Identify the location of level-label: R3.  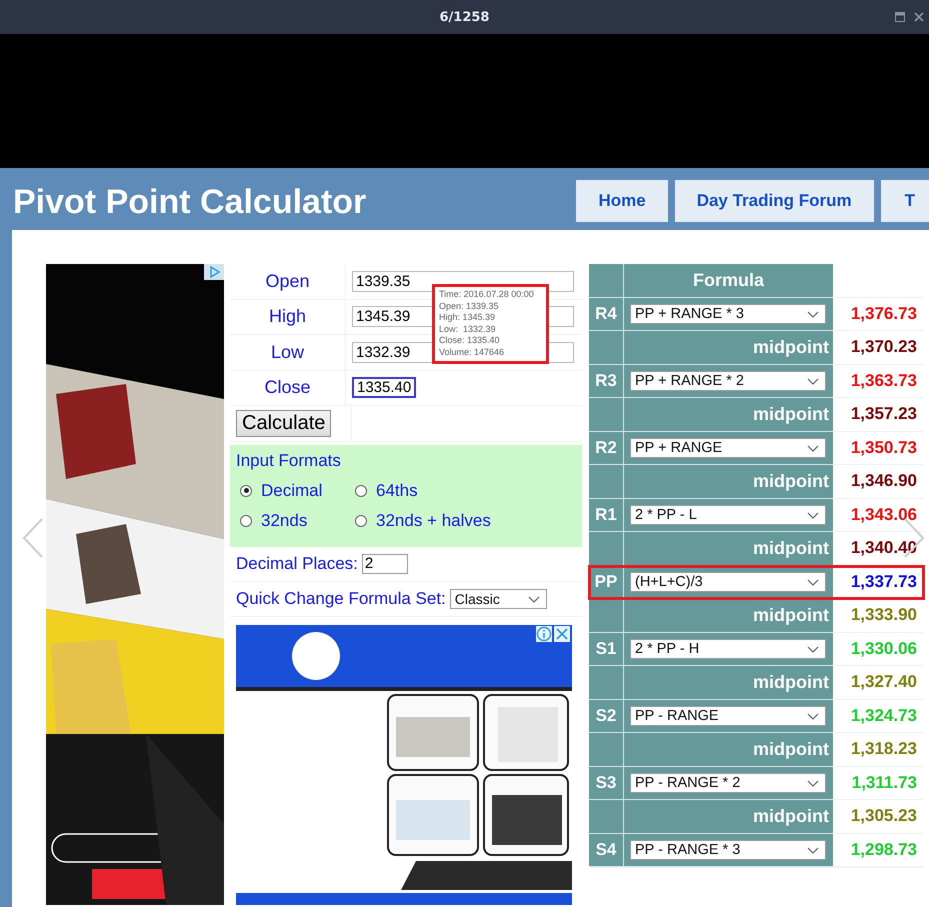
(606, 381).